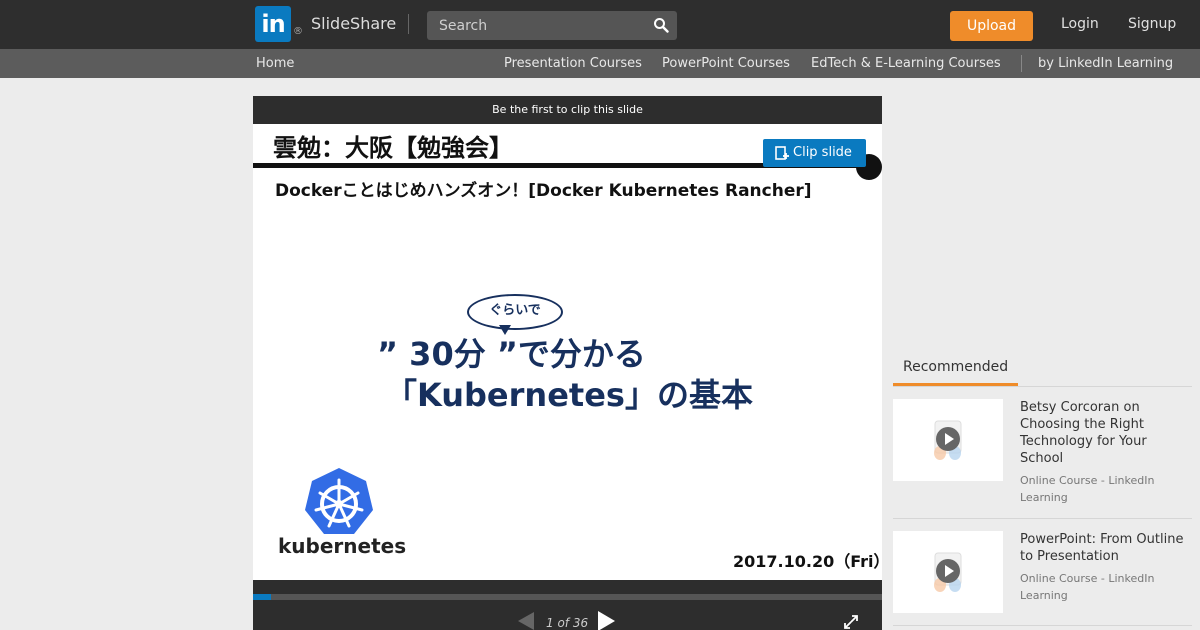 The width and height of the screenshot is (1200, 630). Describe the element at coordinates (273, 24) in the screenshot. I see `linkedin-logo: in` at that location.